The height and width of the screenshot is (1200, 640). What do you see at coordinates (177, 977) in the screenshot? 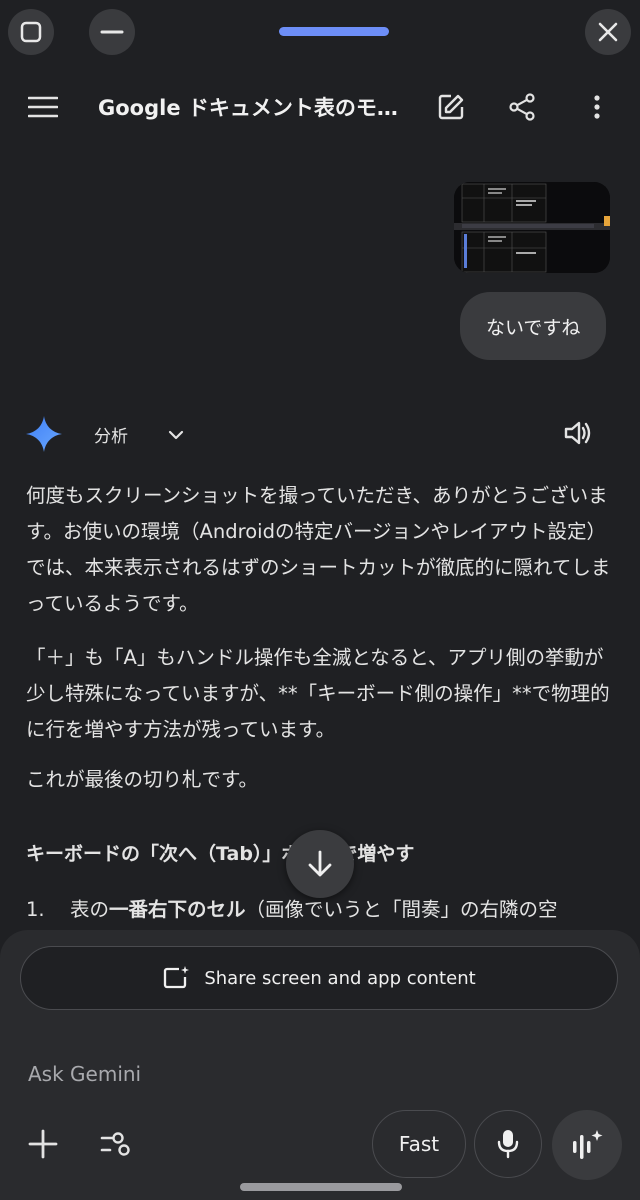
I see `screen-share-icon` at bounding box center [177, 977].